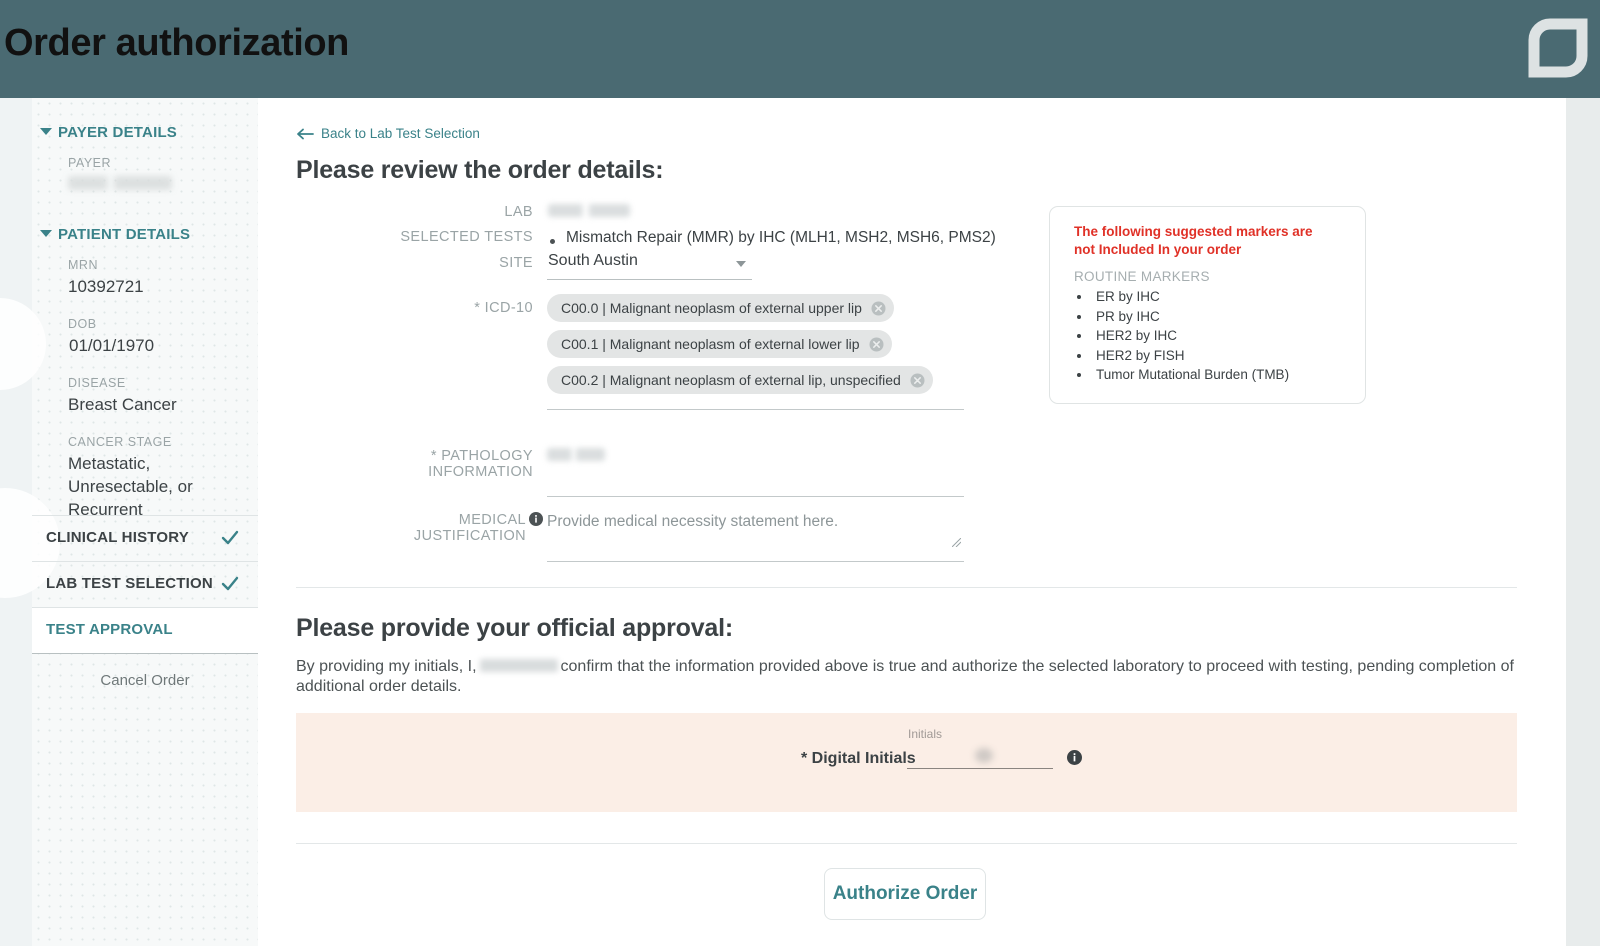  I want to click on marker-item: HER2 by IHC, so click(1190, 336).